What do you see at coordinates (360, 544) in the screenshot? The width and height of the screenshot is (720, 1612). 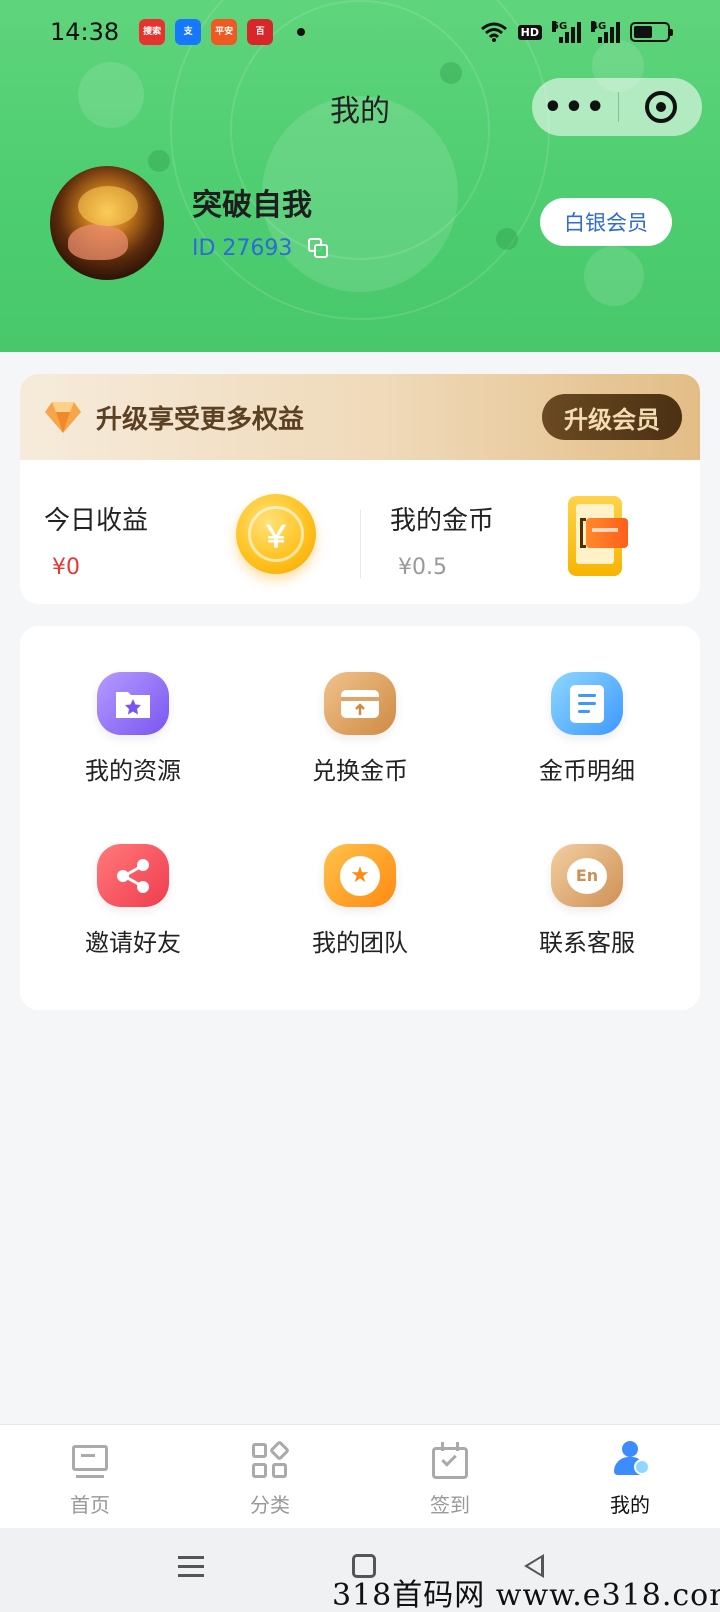 I see `earnings-divider` at bounding box center [360, 544].